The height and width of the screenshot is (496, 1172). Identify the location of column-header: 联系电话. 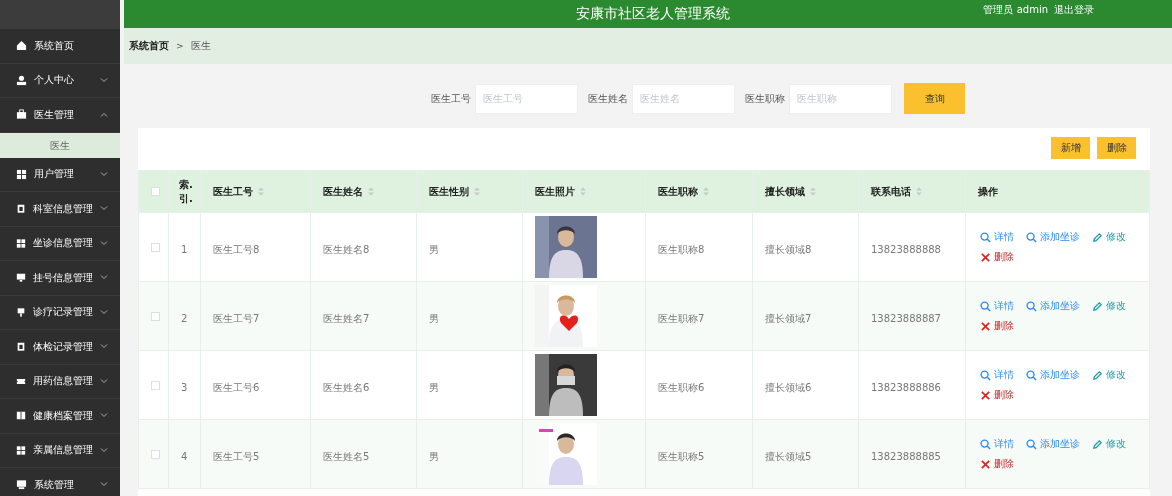
(891, 191).